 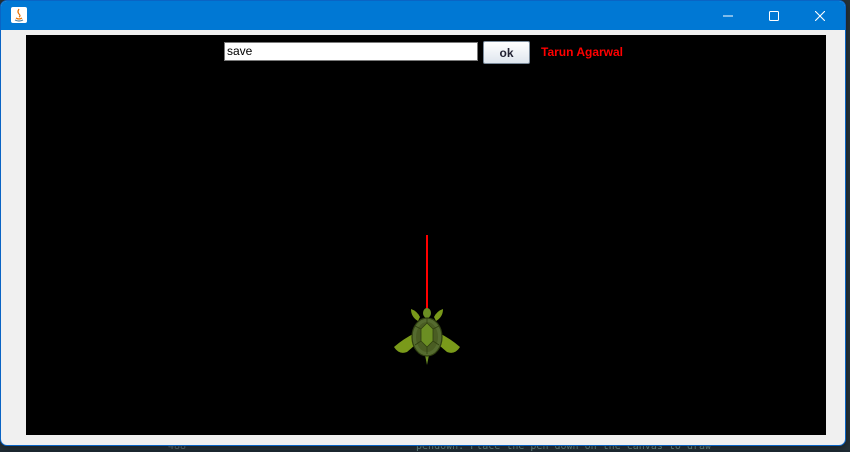 What do you see at coordinates (351, 51) in the screenshot?
I see `command-input` at bounding box center [351, 51].